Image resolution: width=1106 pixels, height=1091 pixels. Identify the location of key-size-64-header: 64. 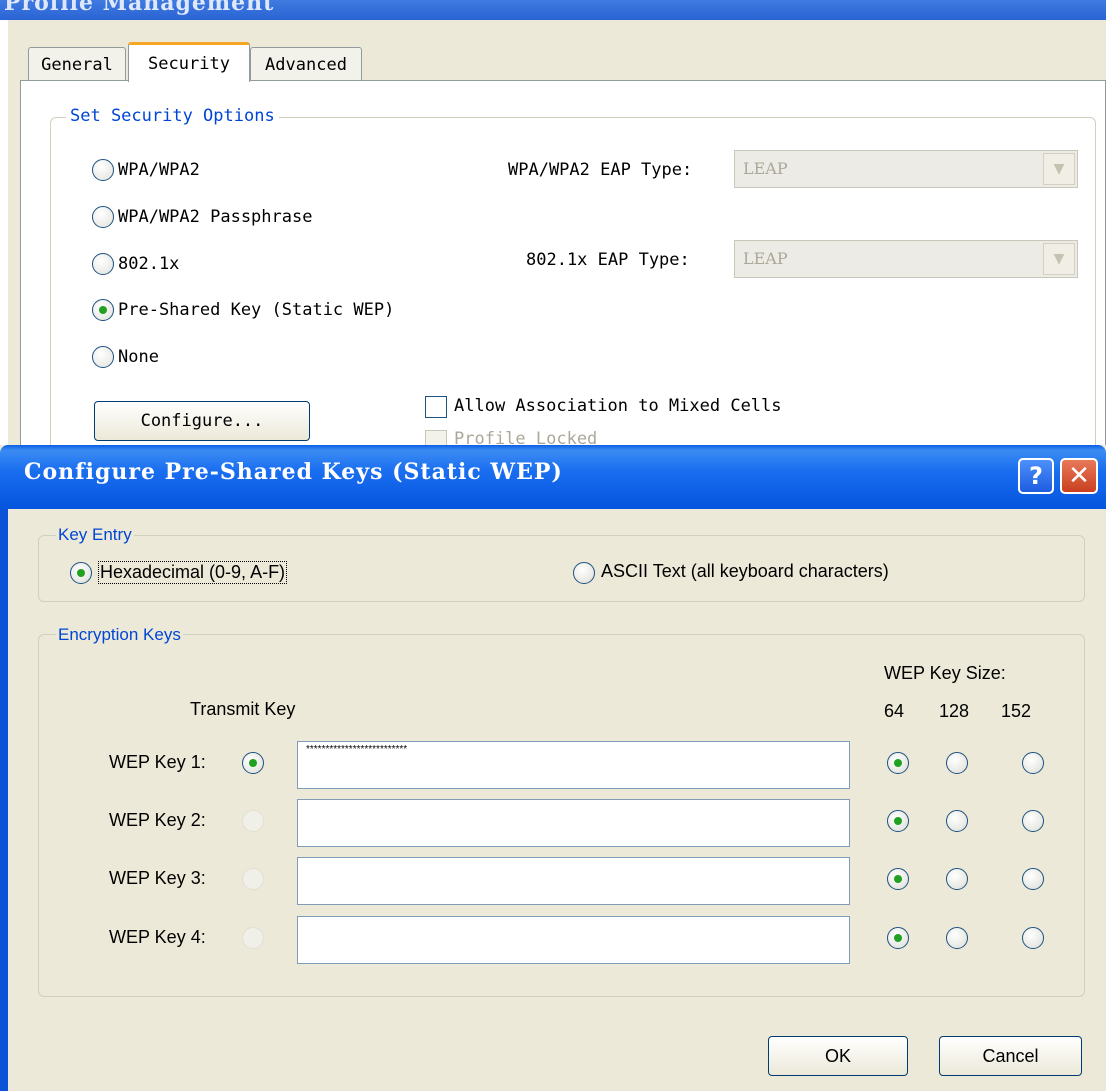
(894, 711).